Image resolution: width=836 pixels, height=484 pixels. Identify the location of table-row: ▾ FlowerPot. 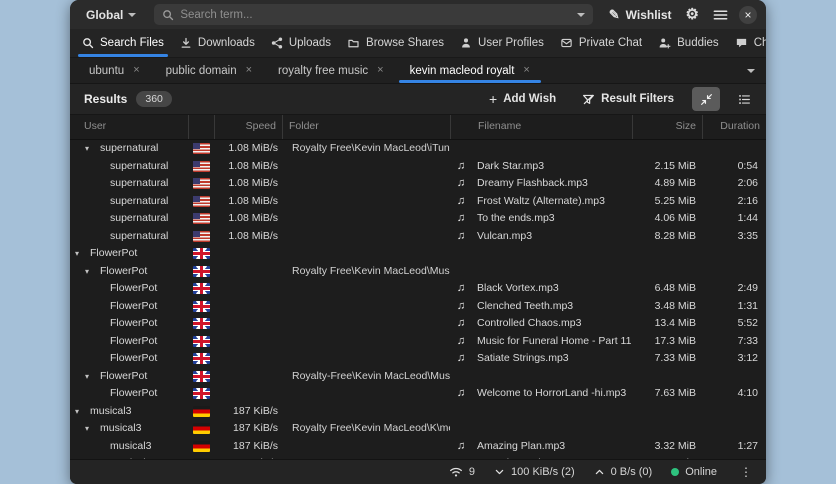
(418, 254).